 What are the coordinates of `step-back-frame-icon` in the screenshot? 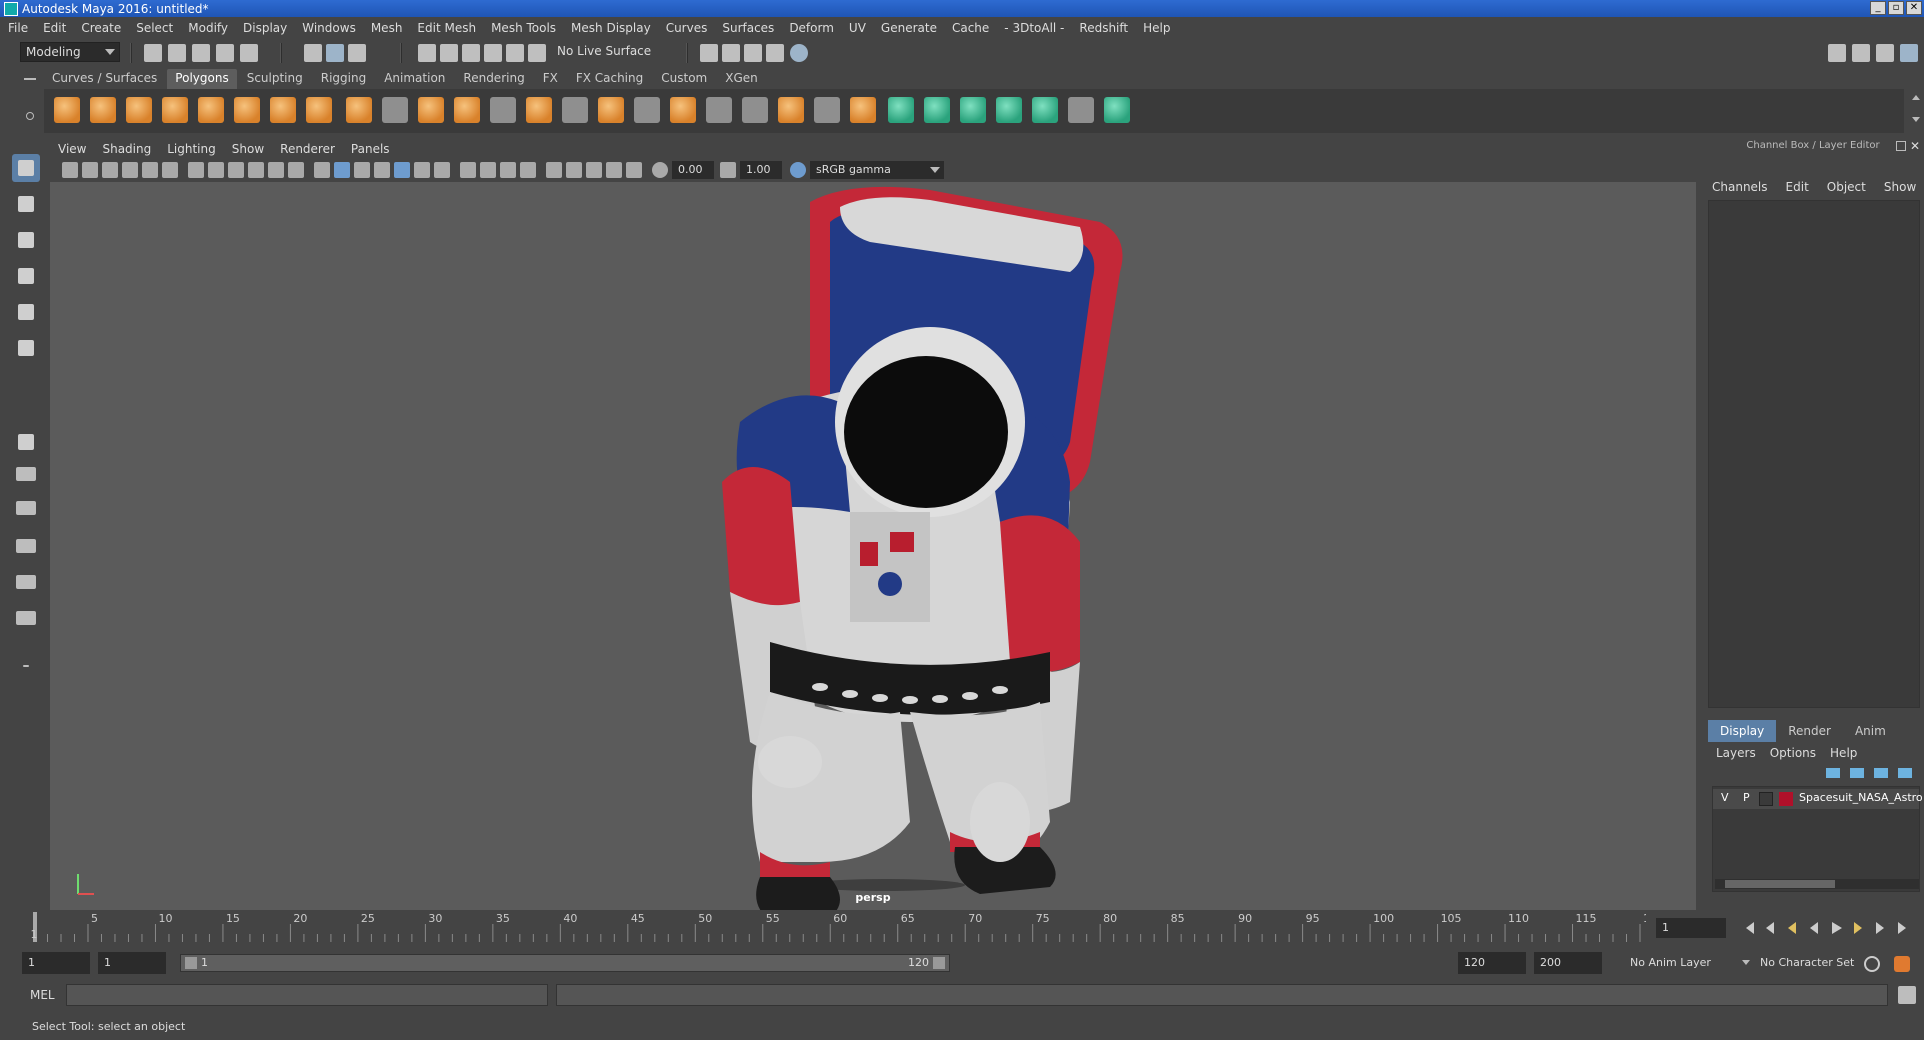 It's located at (1770, 928).